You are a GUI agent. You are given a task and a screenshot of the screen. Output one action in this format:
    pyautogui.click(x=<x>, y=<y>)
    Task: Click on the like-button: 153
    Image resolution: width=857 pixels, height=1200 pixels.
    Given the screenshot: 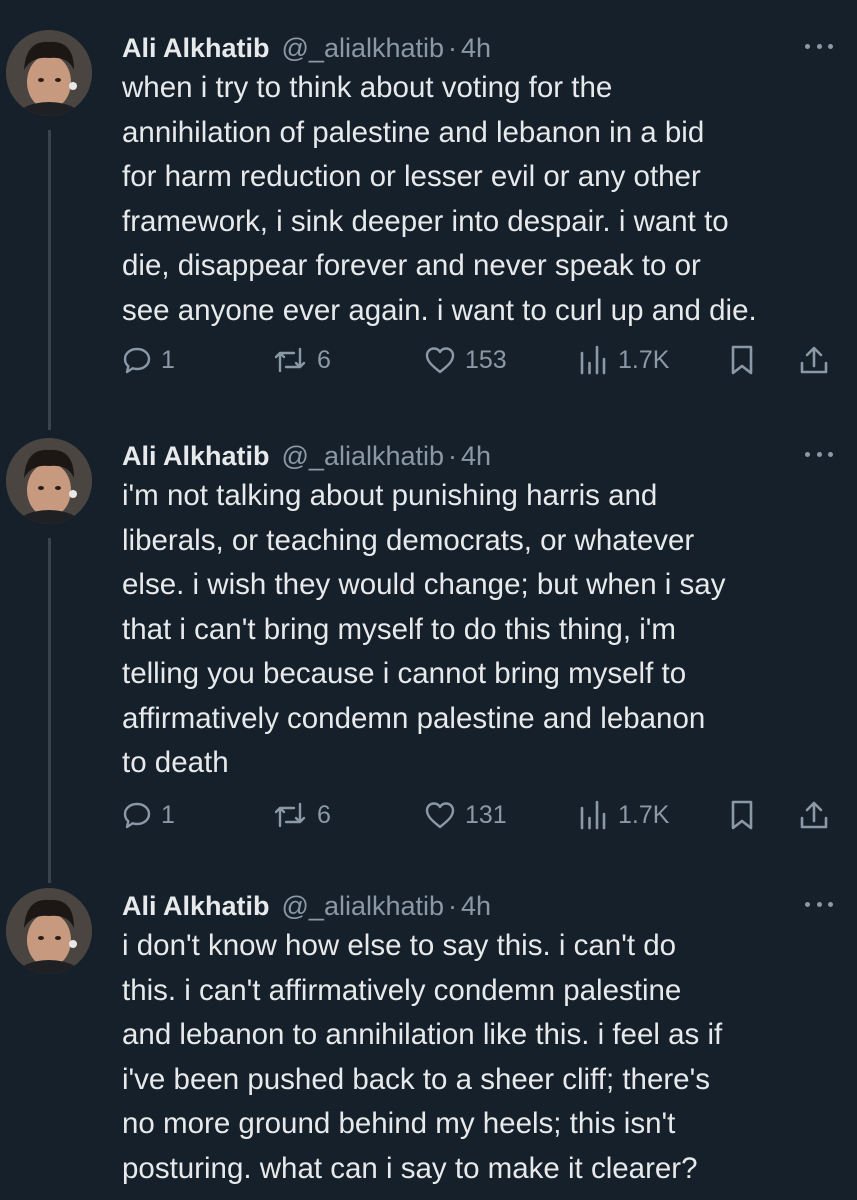 What is the action you would take?
    pyautogui.click(x=465, y=360)
    